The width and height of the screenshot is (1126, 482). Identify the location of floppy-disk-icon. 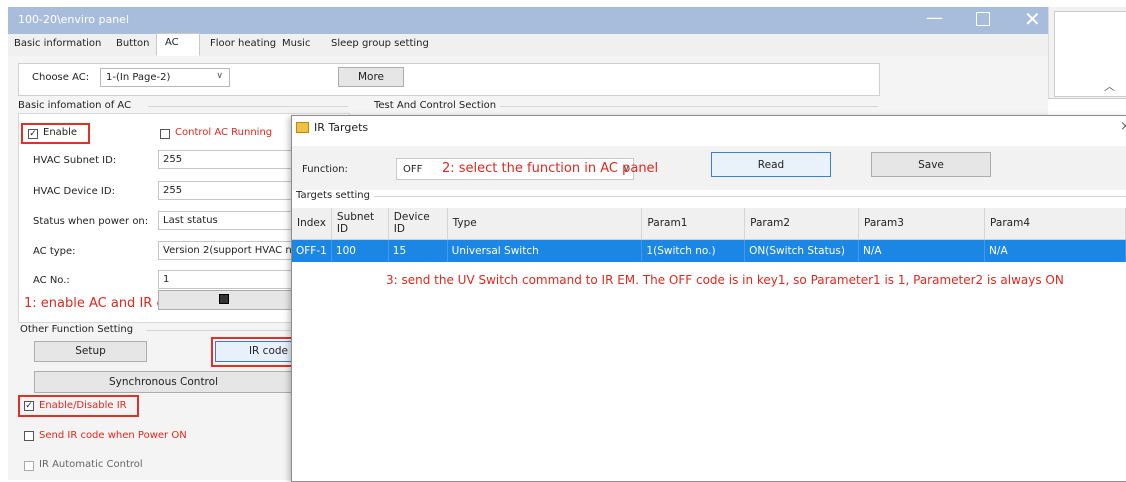
(224, 299).